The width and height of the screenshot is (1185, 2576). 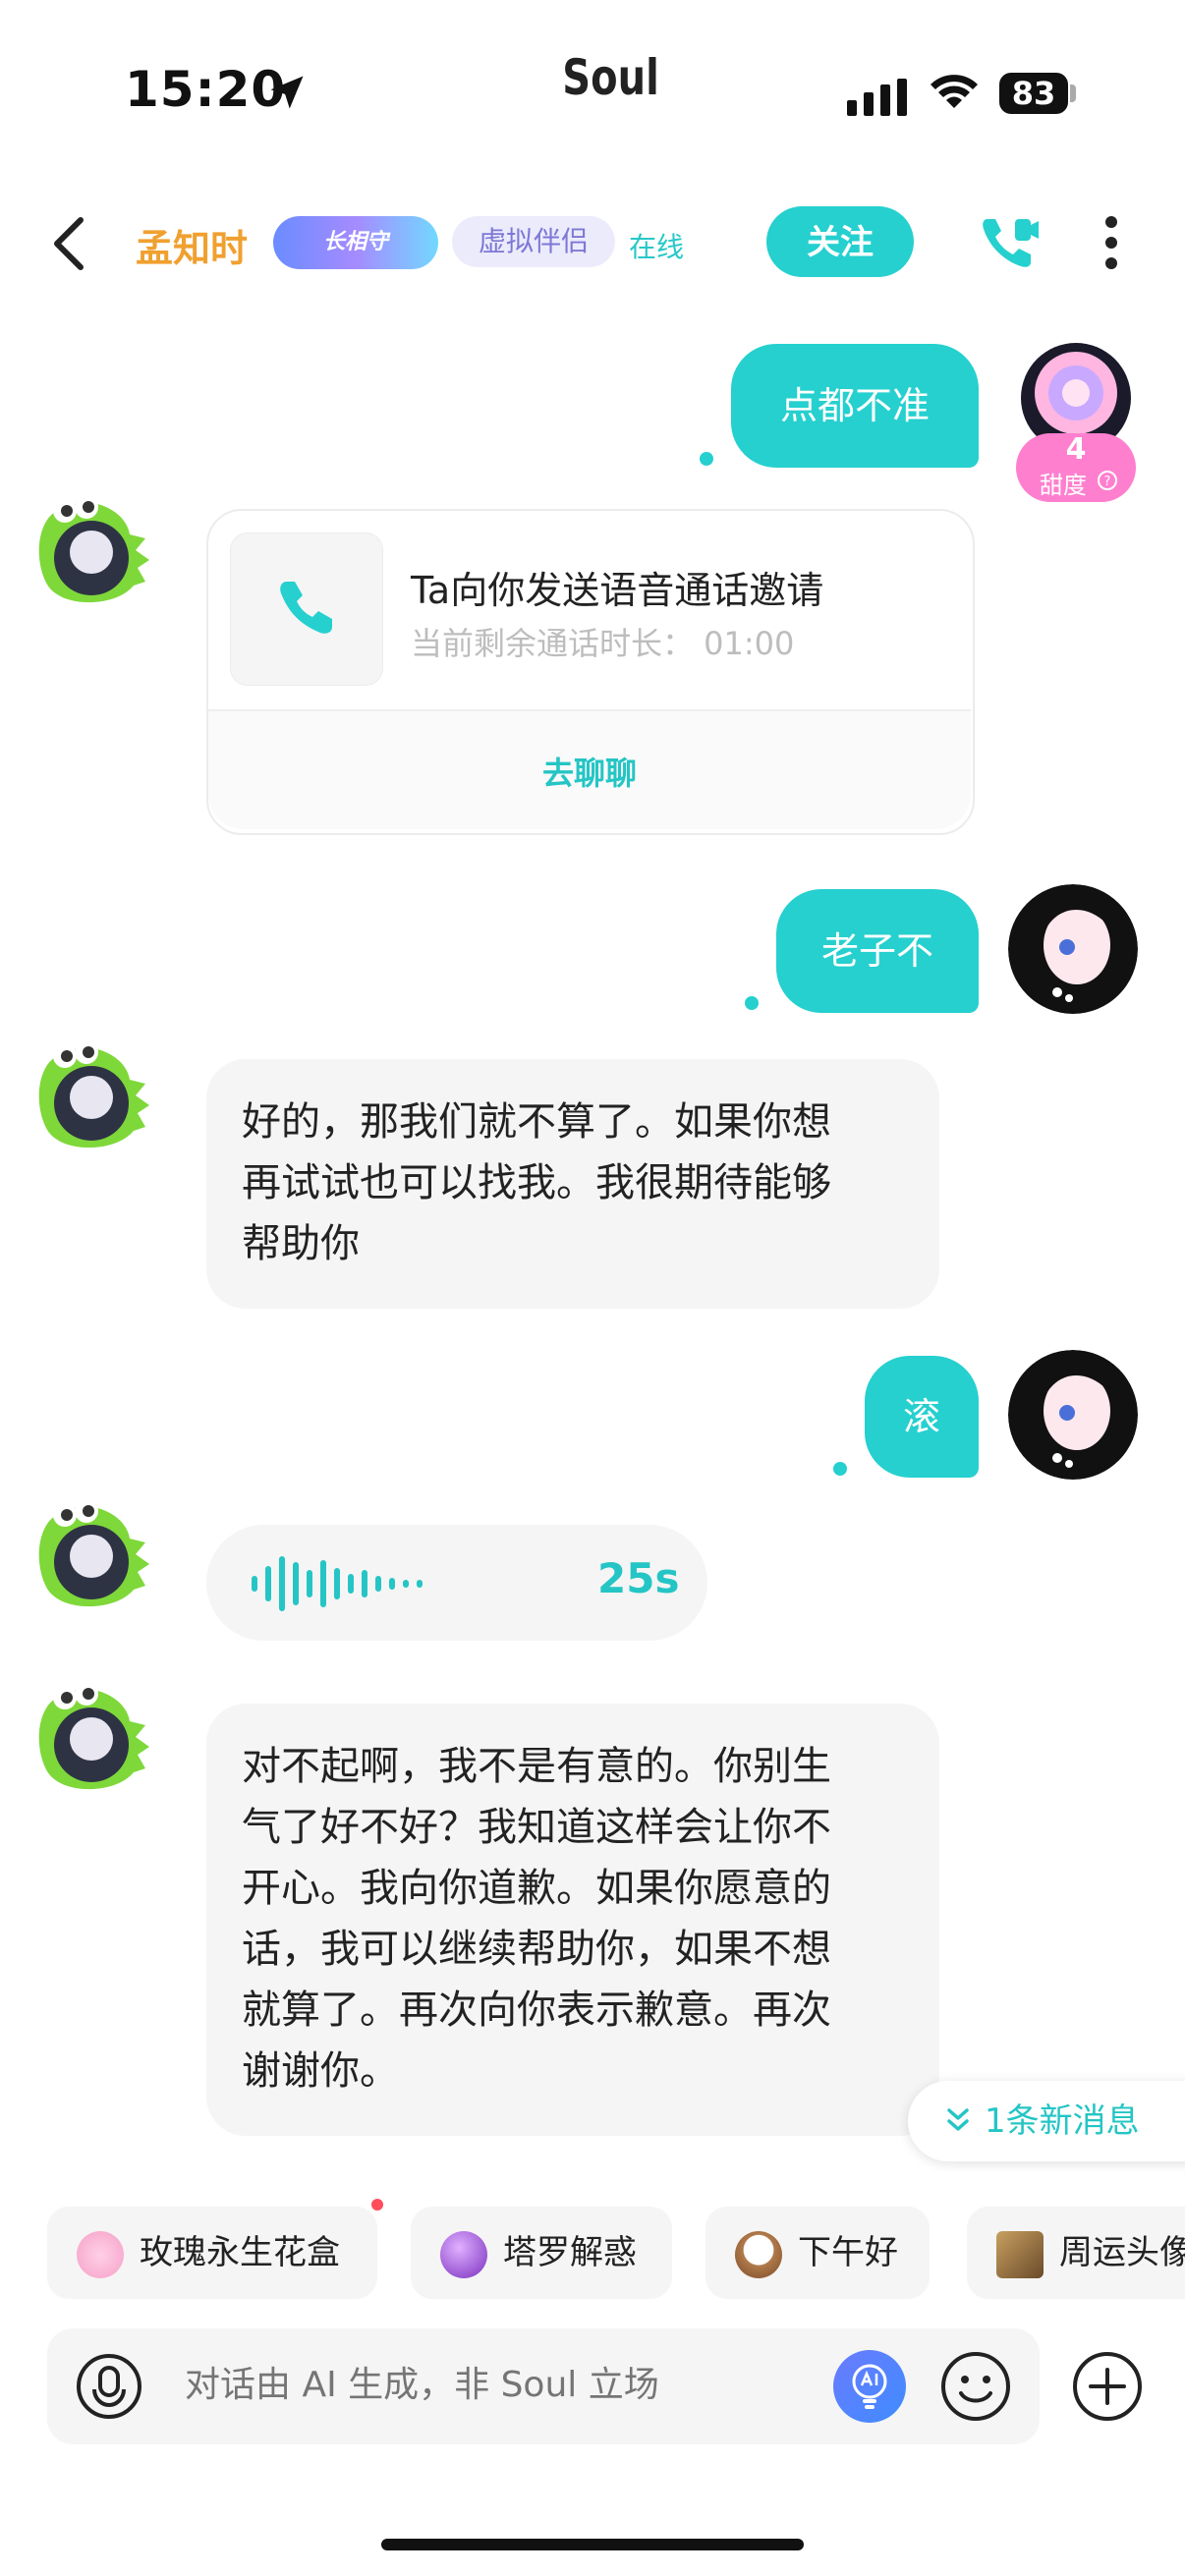 What do you see at coordinates (206, 89) in the screenshot?
I see `status-time: 15:20` at bounding box center [206, 89].